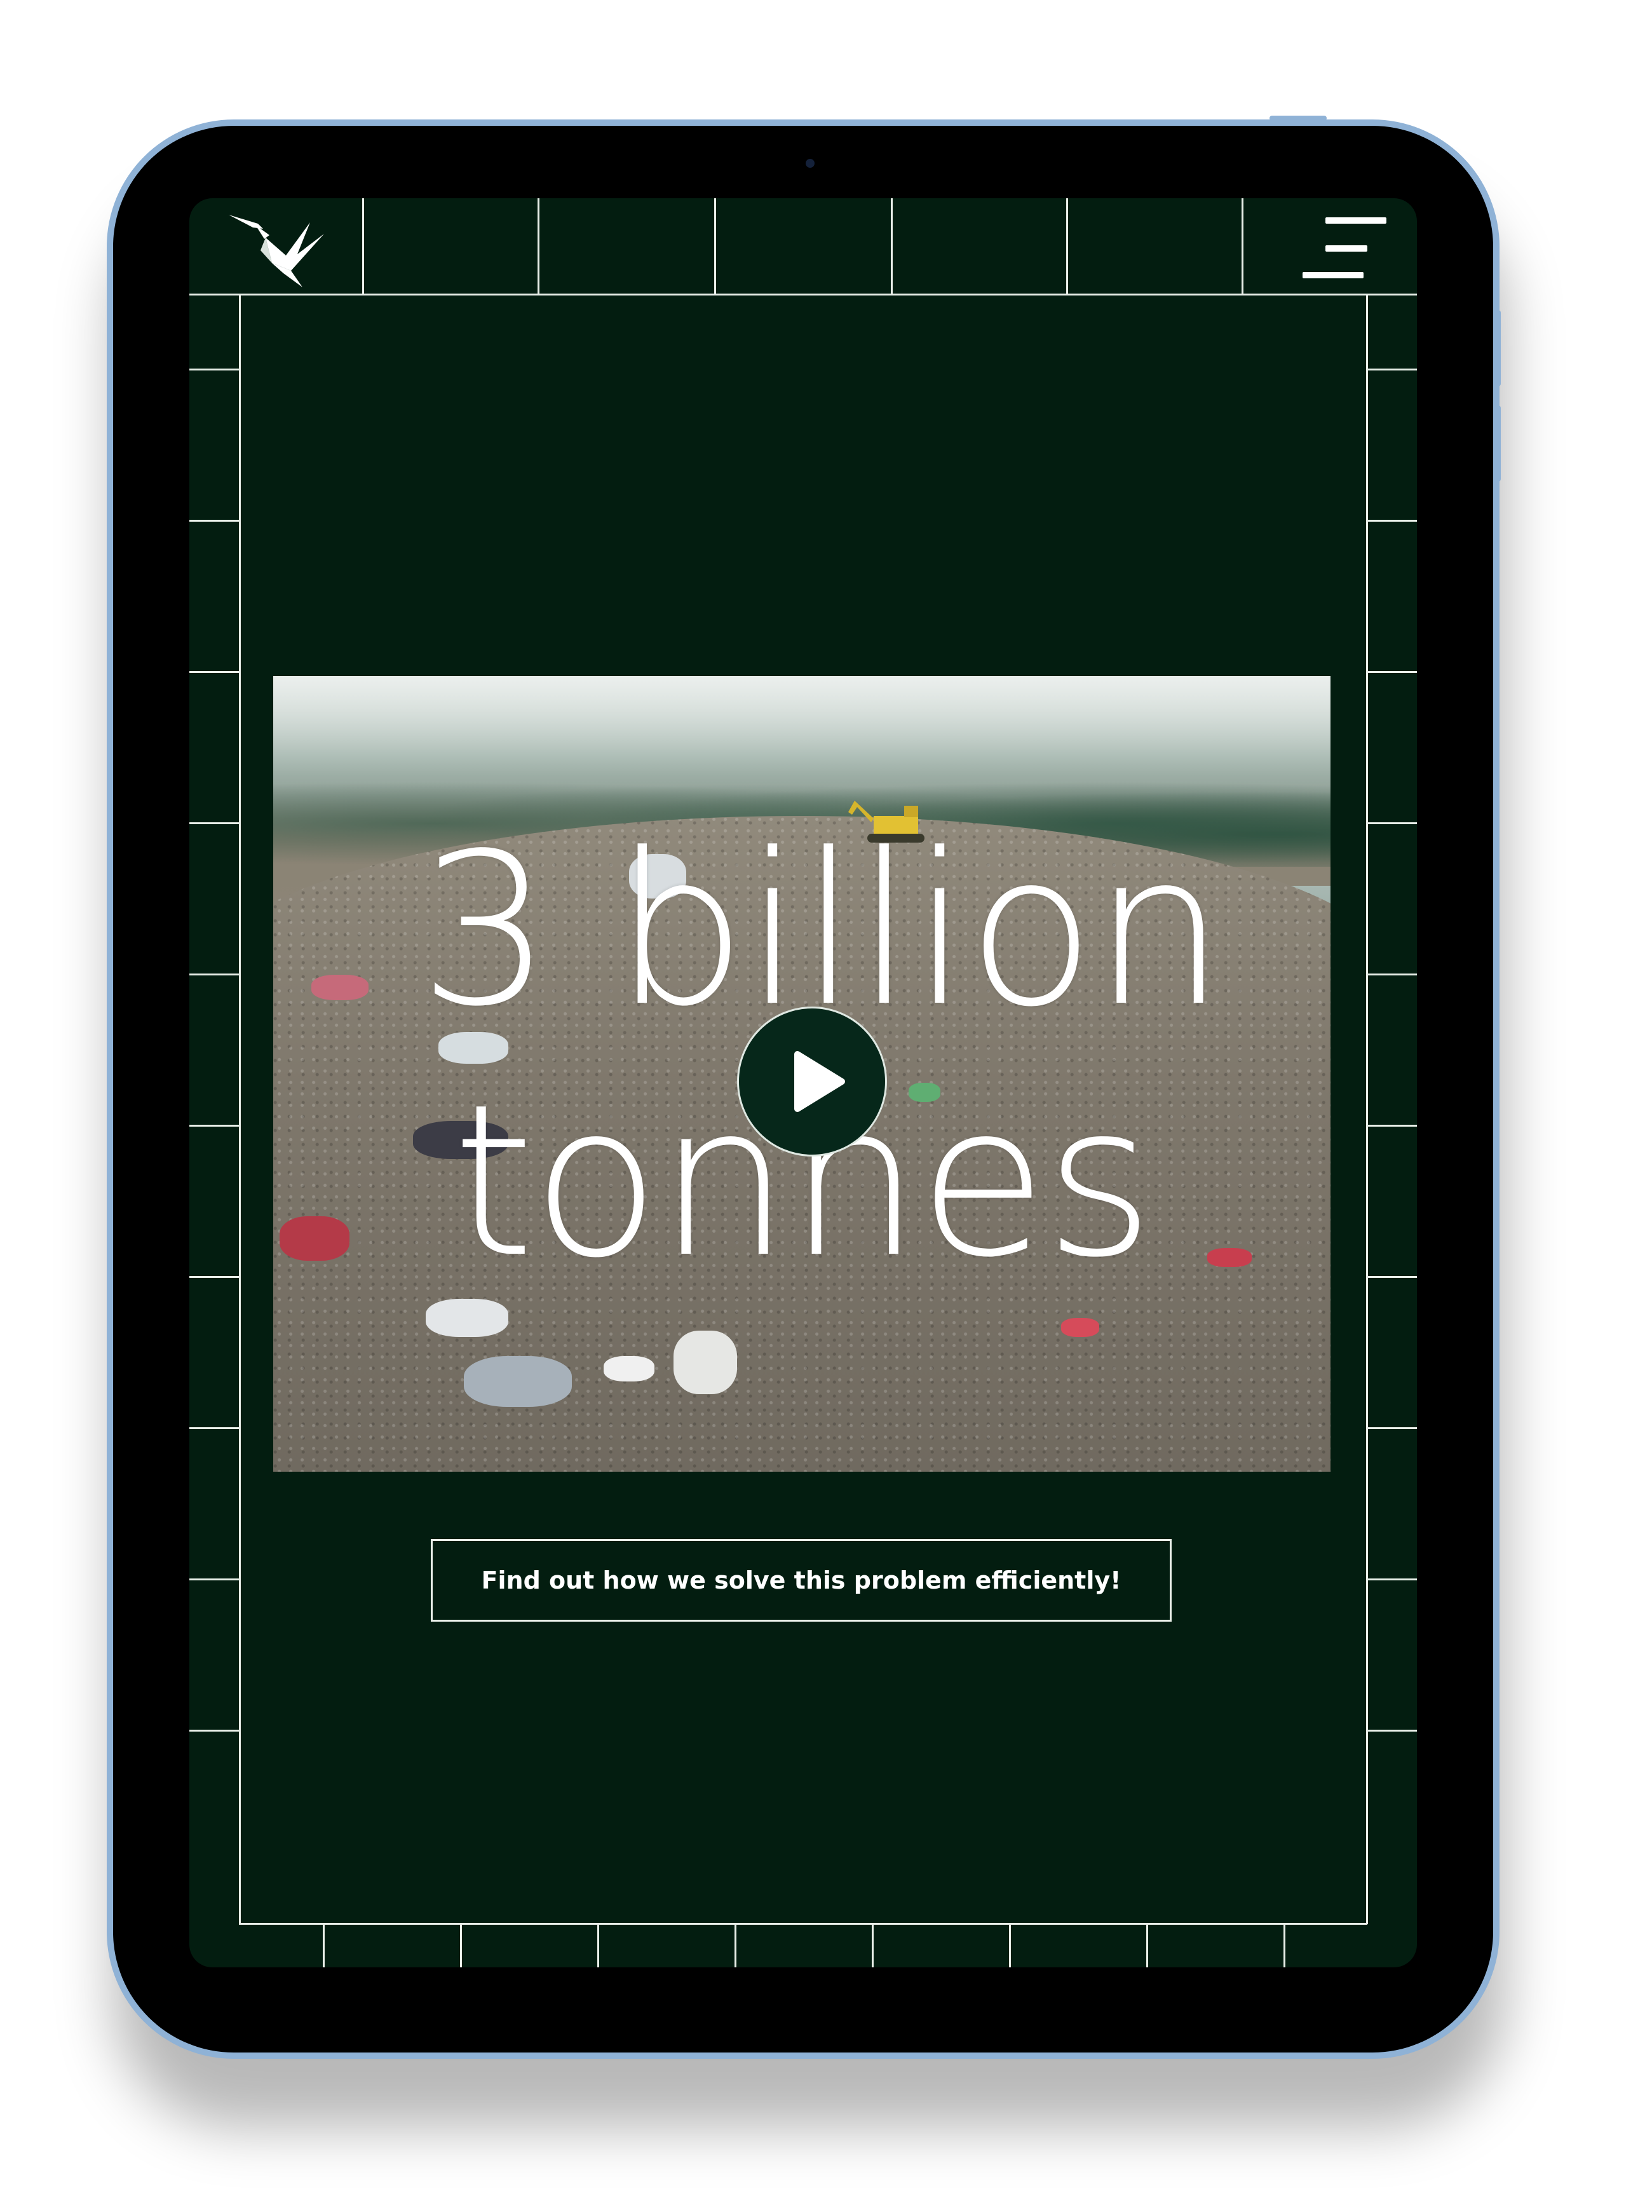 The width and height of the screenshot is (1652, 2212). Describe the element at coordinates (822, 930) in the screenshot. I see `hero-line-1: 3 billion` at that location.